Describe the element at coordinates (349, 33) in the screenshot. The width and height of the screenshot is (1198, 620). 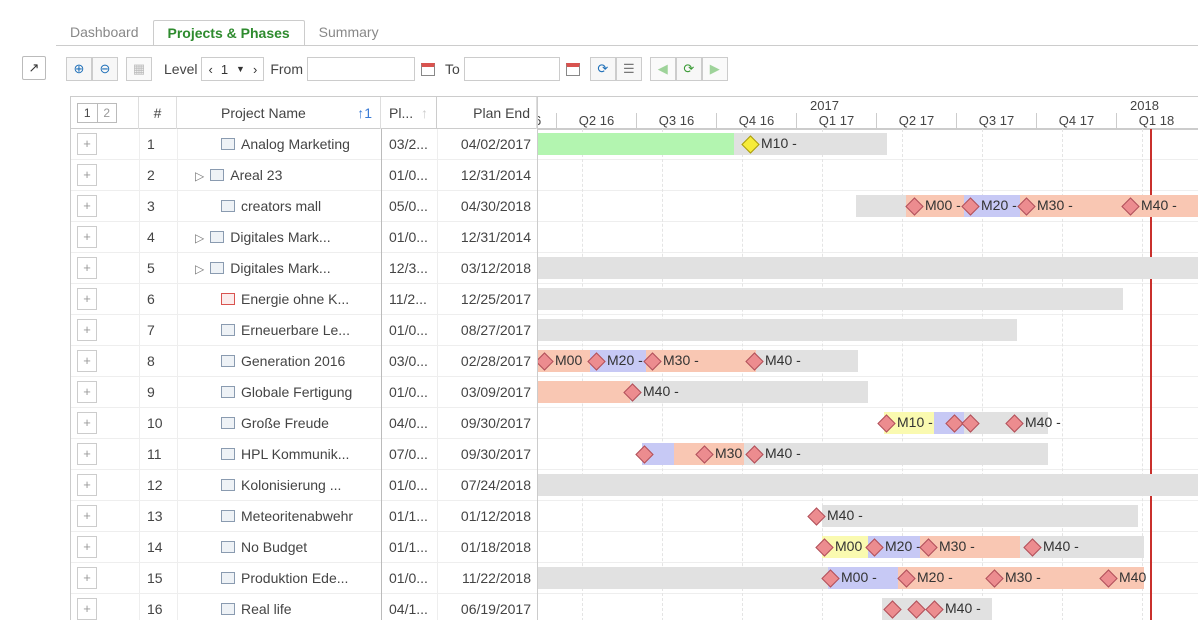
I see `tab-summary: Summary` at that location.